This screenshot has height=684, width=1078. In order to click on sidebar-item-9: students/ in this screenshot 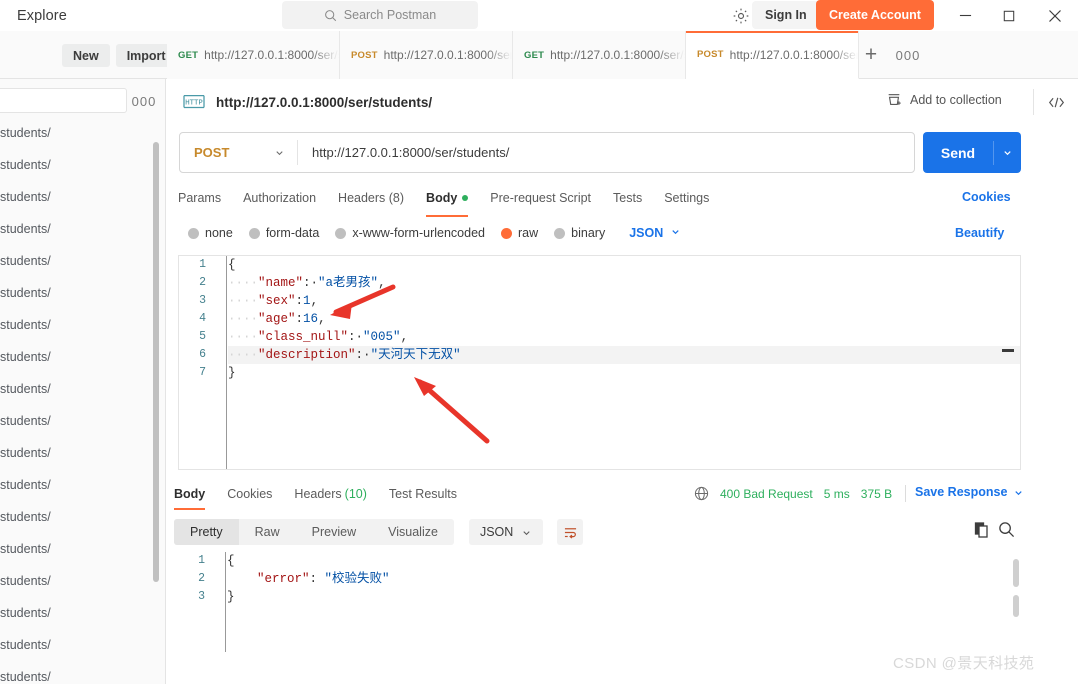, I will do `click(82, 421)`.